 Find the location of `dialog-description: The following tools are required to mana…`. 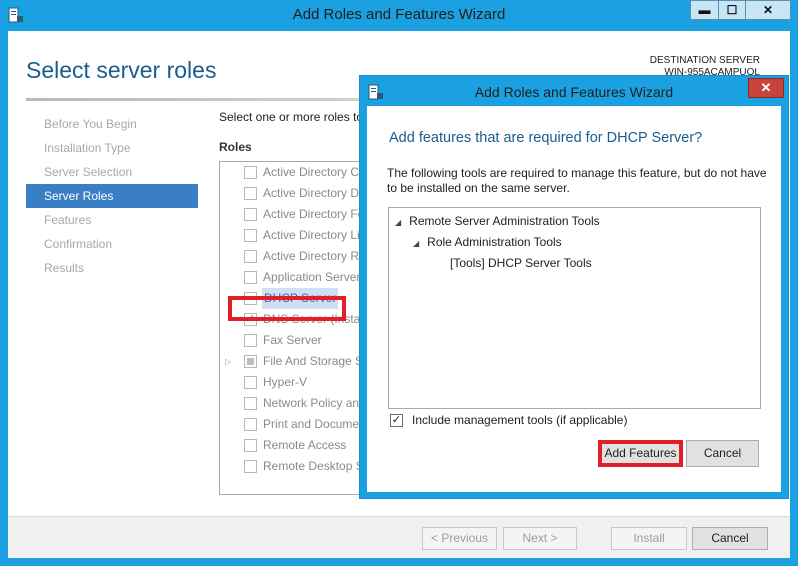

dialog-description: The following tools are required to mana… is located at coordinates (577, 180).